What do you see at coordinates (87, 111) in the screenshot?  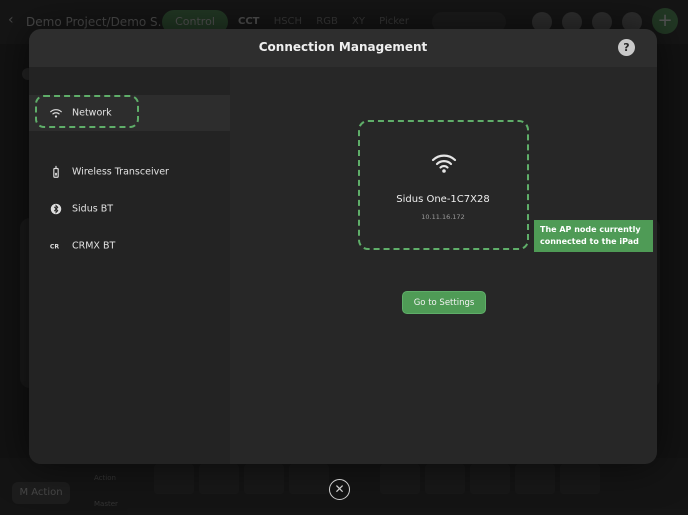 I see `network-highlight` at bounding box center [87, 111].